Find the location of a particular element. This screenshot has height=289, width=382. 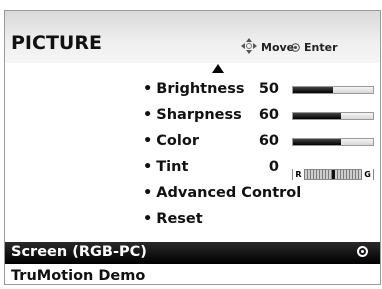

menu-title: PICTURE is located at coordinates (56, 43).